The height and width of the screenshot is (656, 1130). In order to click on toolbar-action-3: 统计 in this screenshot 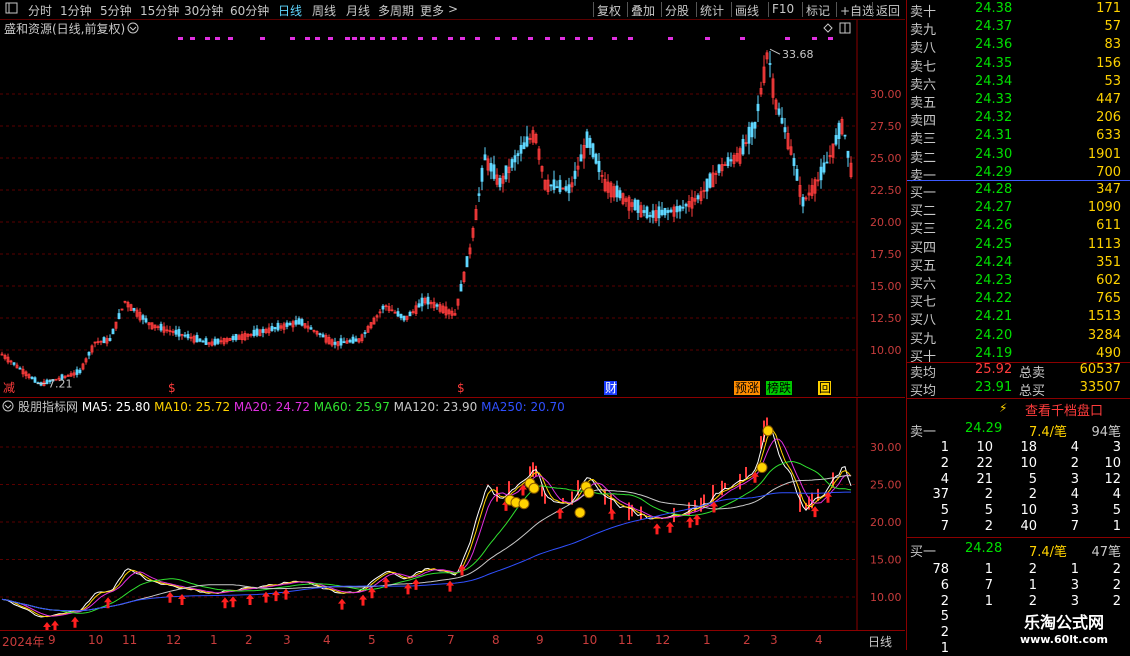, I will do `click(712, 10)`.